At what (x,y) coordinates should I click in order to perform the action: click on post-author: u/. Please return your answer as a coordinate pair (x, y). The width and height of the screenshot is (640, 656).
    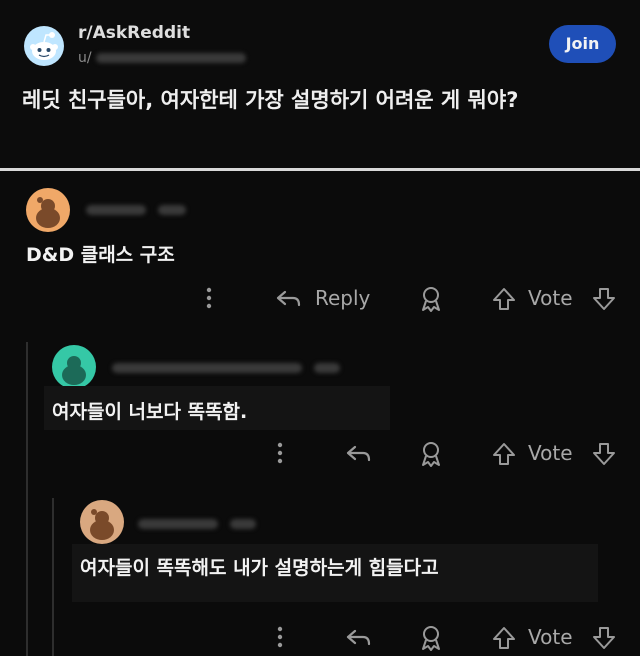
    Looking at the image, I should click on (162, 58).